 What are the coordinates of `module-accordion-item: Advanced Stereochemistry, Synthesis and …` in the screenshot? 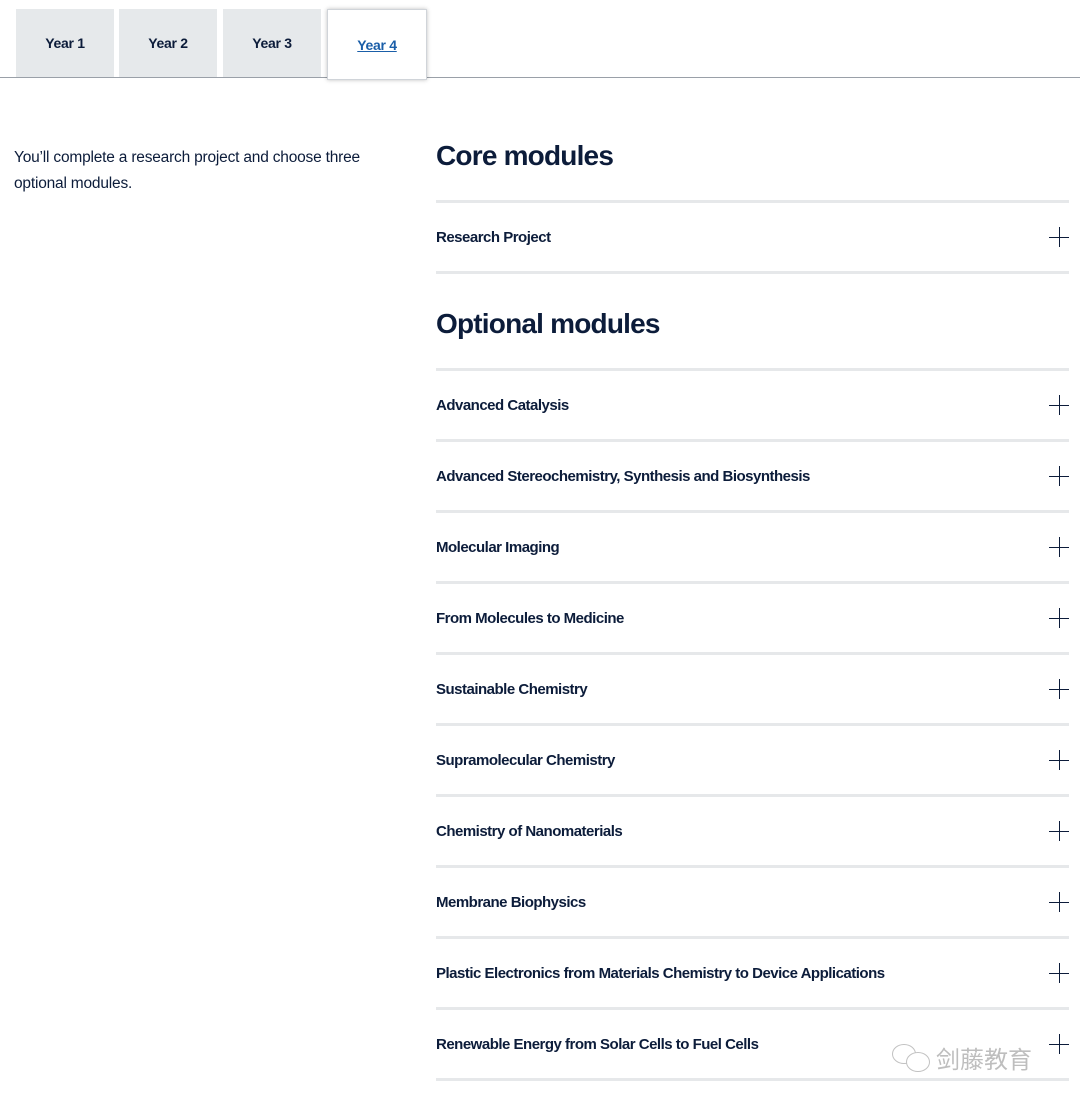 It's located at (752, 476).